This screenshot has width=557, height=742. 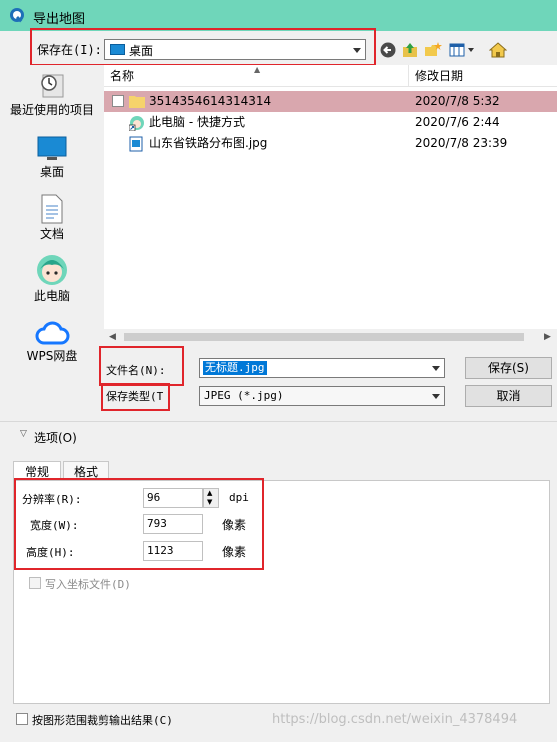 I want to click on write-coords-label: 写入坐标文件(D), so click(x=88, y=584).